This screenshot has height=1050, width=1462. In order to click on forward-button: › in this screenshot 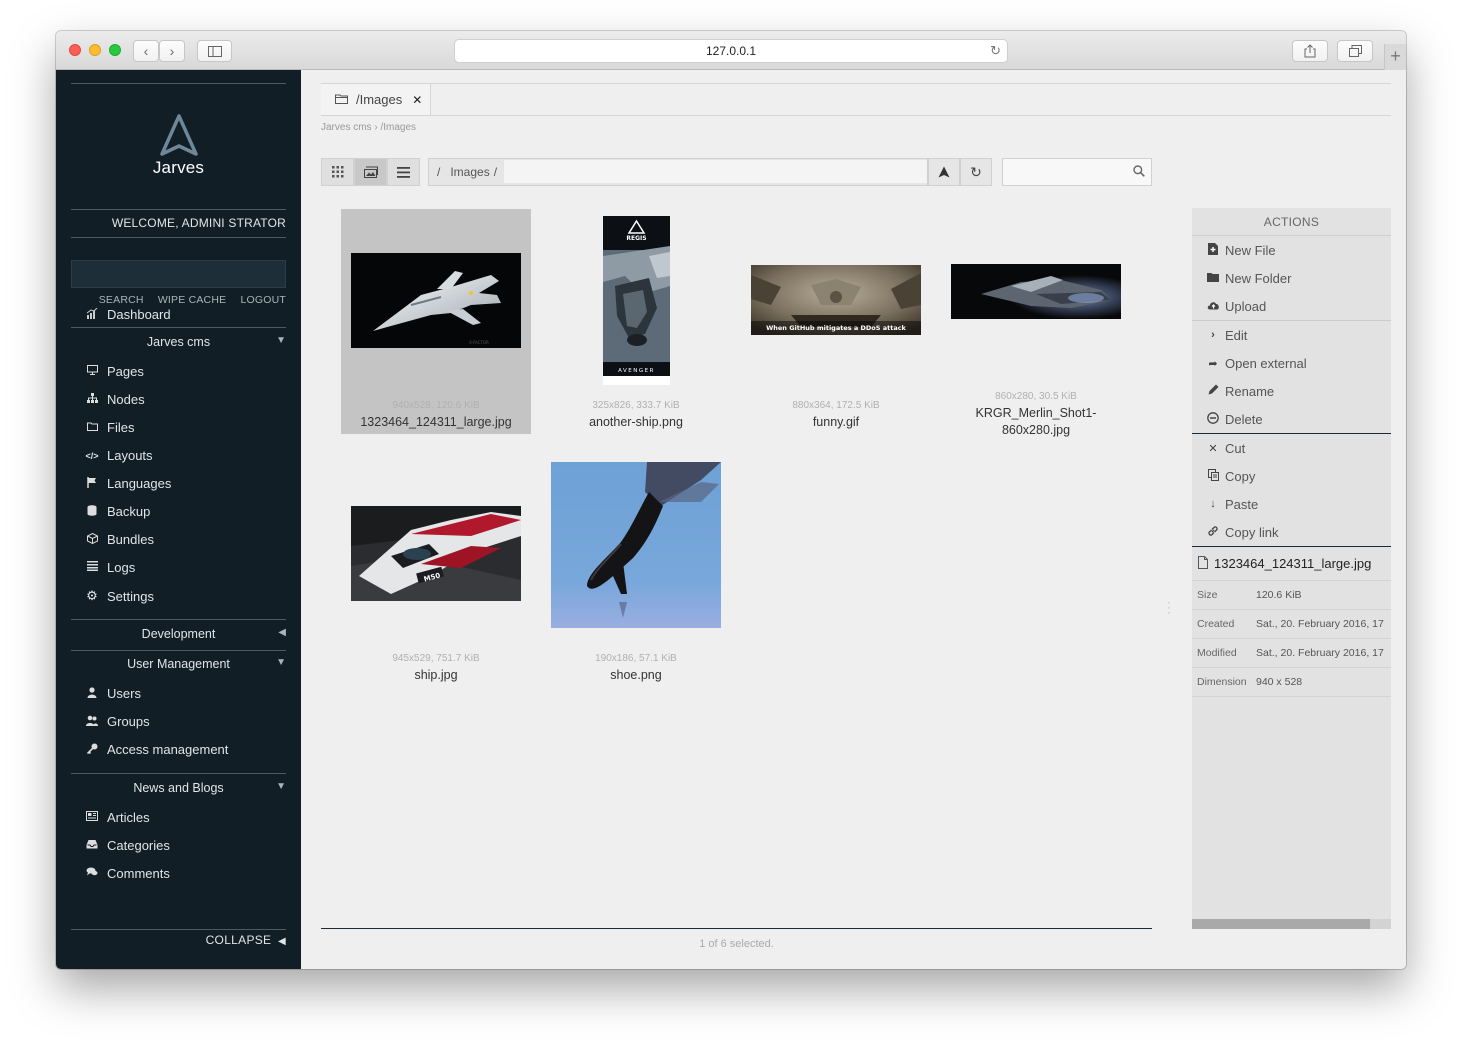, I will do `click(172, 51)`.